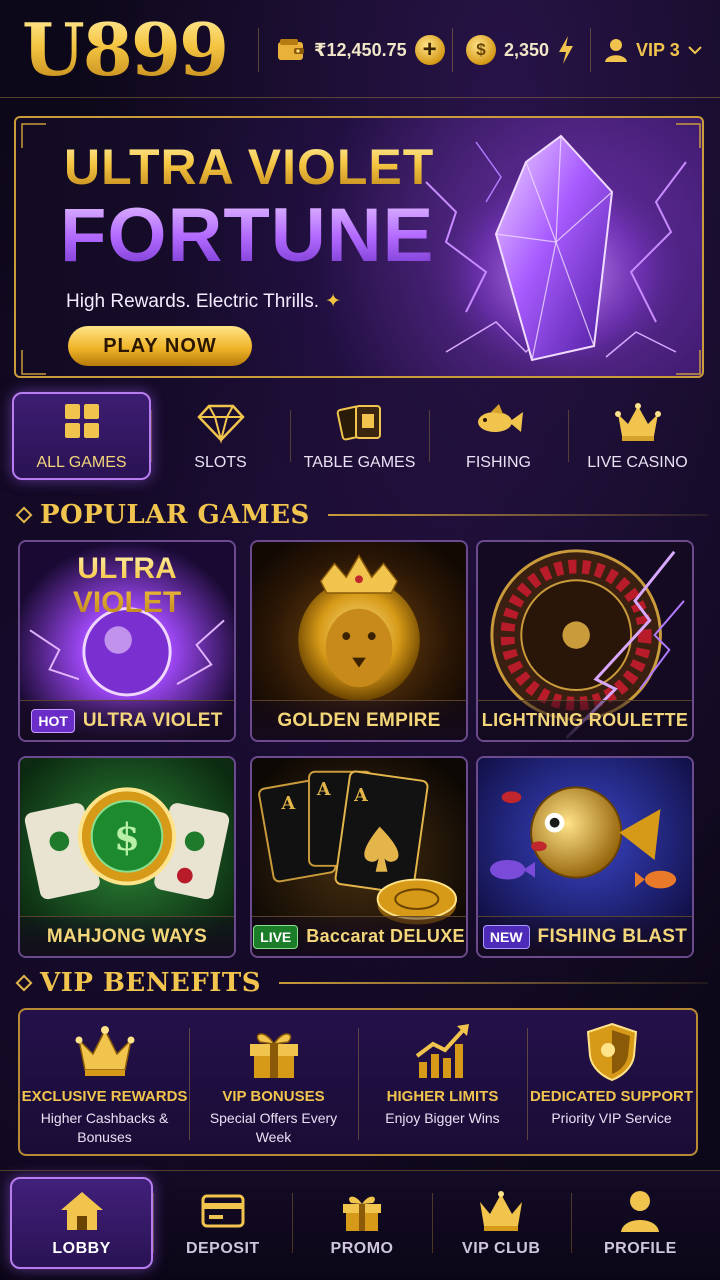 This screenshot has height=1280, width=720. I want to click on wallet-icon, so click(291, 49).